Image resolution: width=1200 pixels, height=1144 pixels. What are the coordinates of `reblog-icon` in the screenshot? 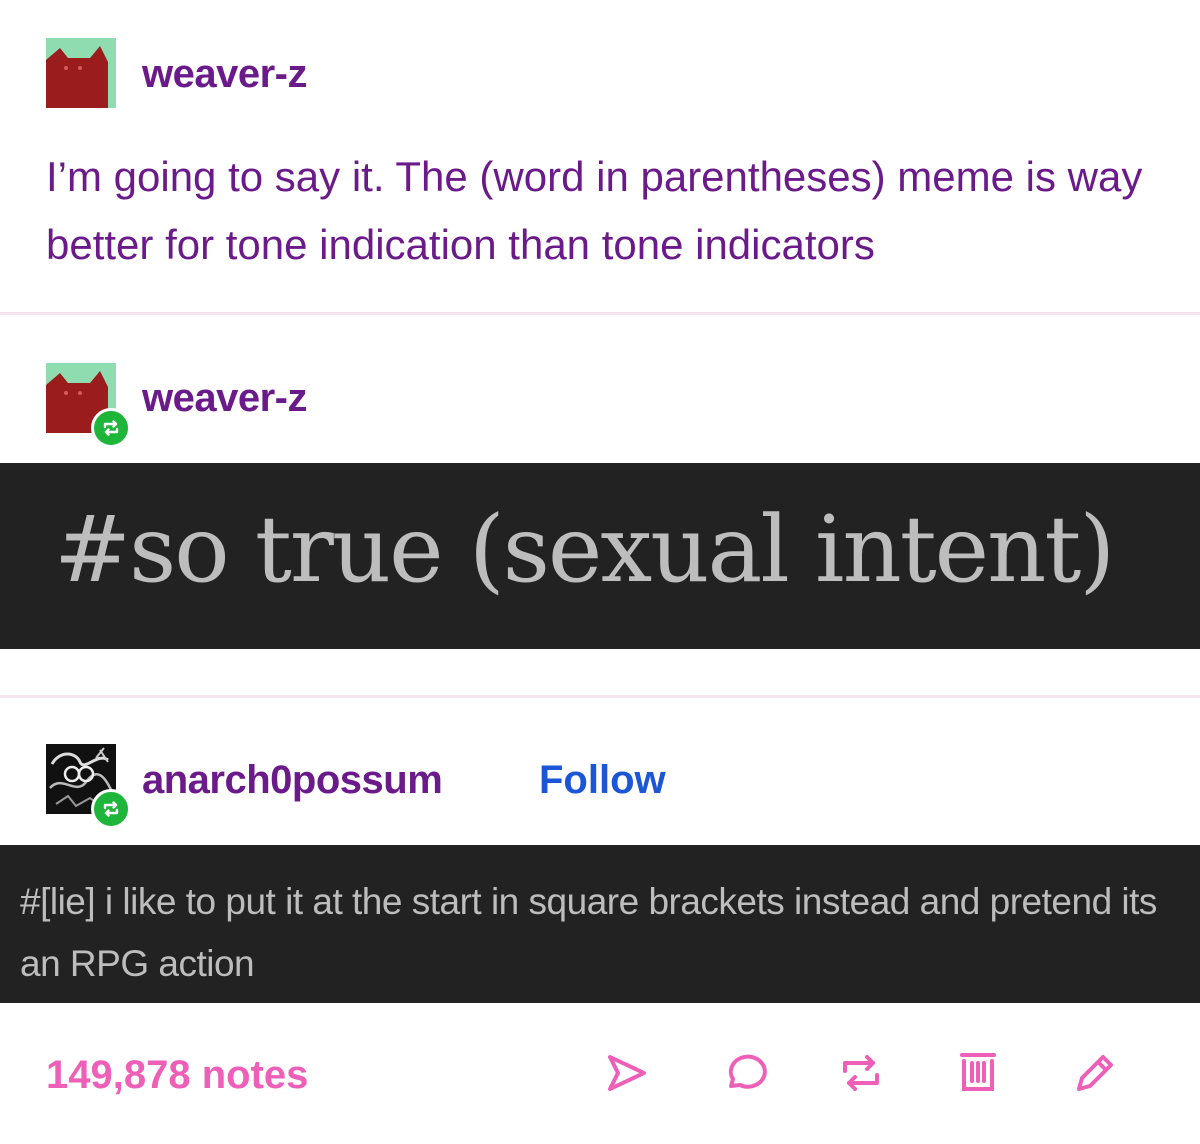 It's located at (861, 1073).